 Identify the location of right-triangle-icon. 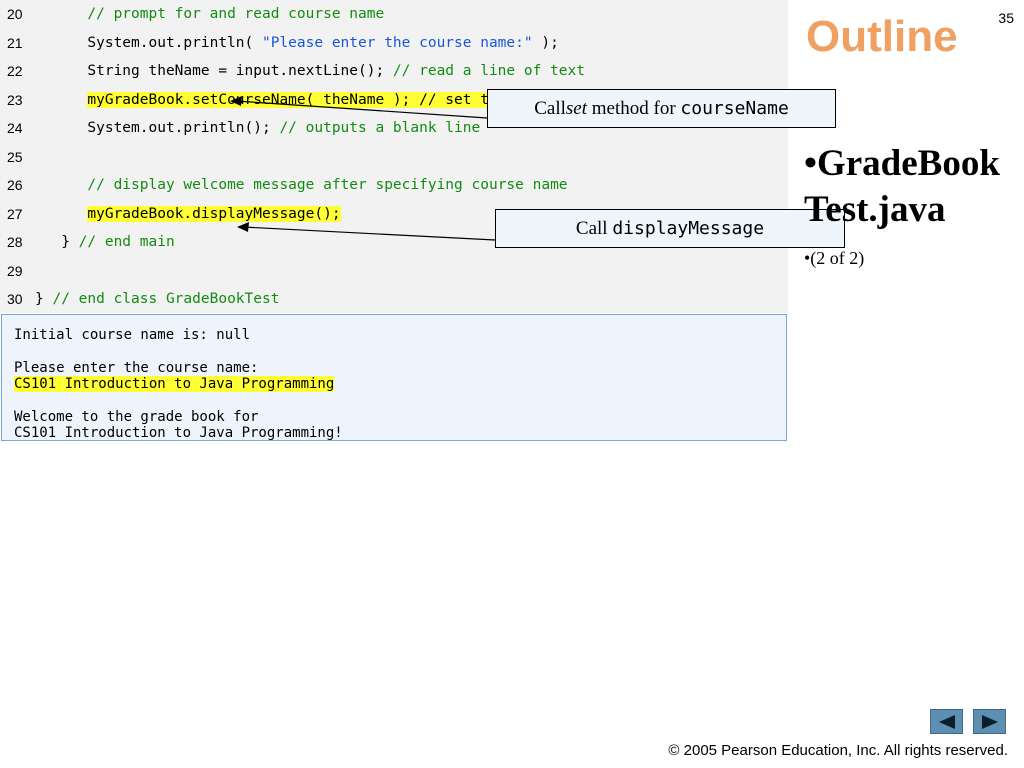
(989, 721).